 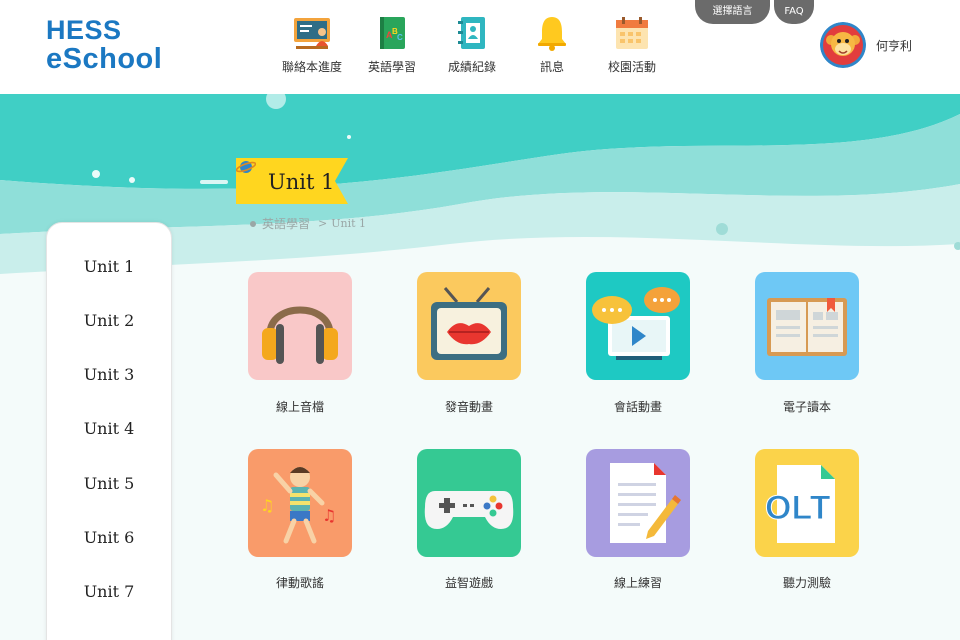 I want to click on open-book-icon, so click(x=807, y=326).